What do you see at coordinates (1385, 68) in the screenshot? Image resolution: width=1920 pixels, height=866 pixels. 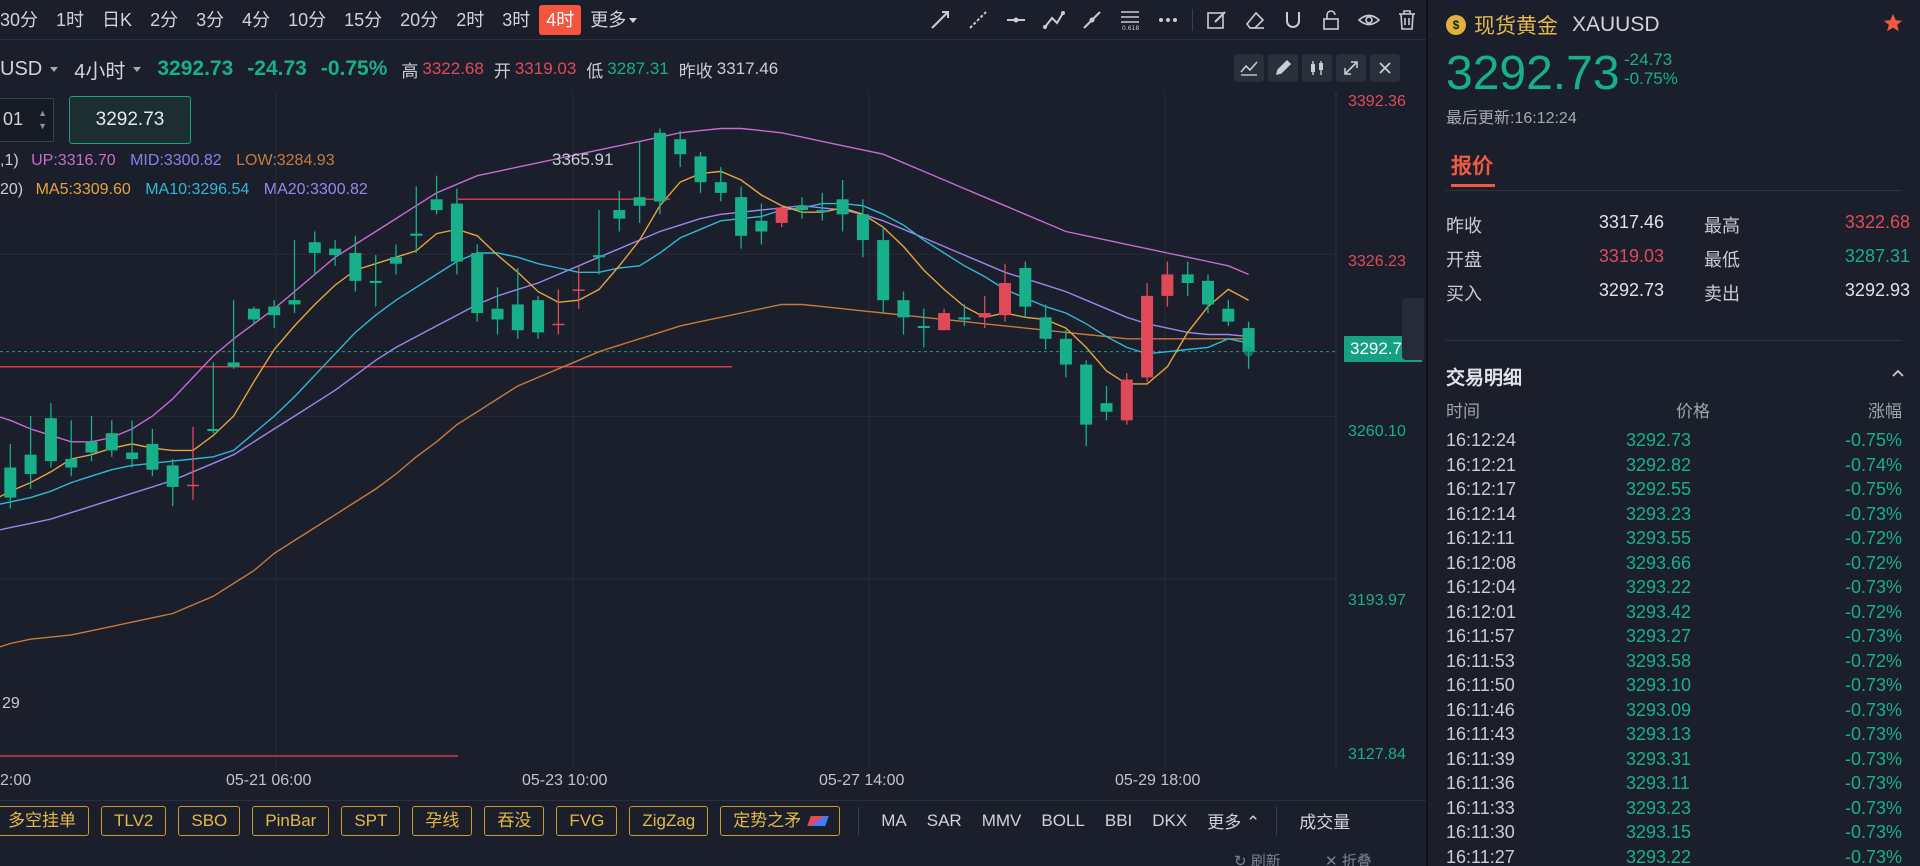 I see `close-icon` at bounding box center [1385, 68].